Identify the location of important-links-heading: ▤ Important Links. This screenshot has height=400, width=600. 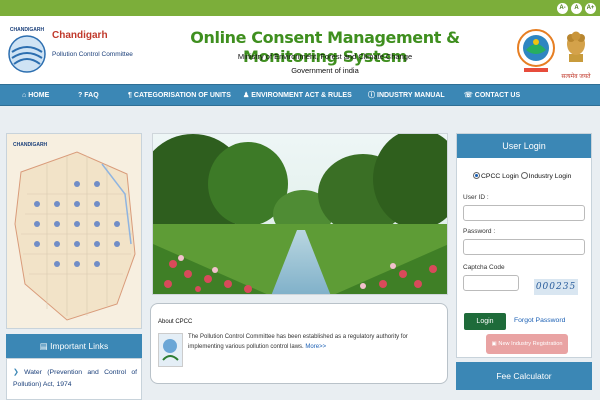
(74, 346).